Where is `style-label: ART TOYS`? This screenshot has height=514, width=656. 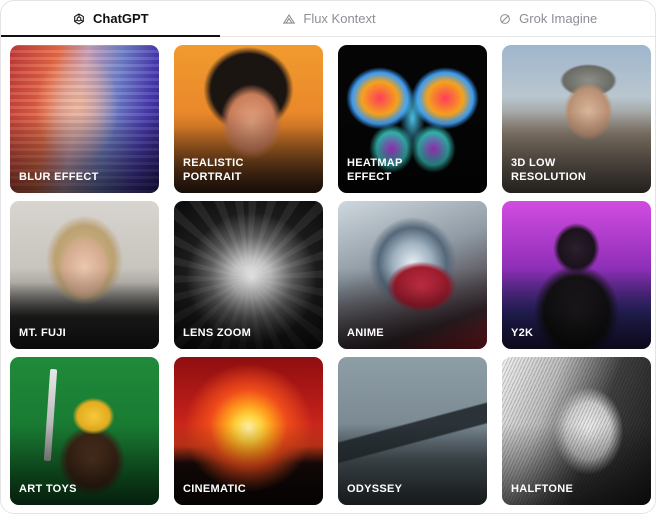
style-label: ART TOYS is located at coordinates (48, 489).